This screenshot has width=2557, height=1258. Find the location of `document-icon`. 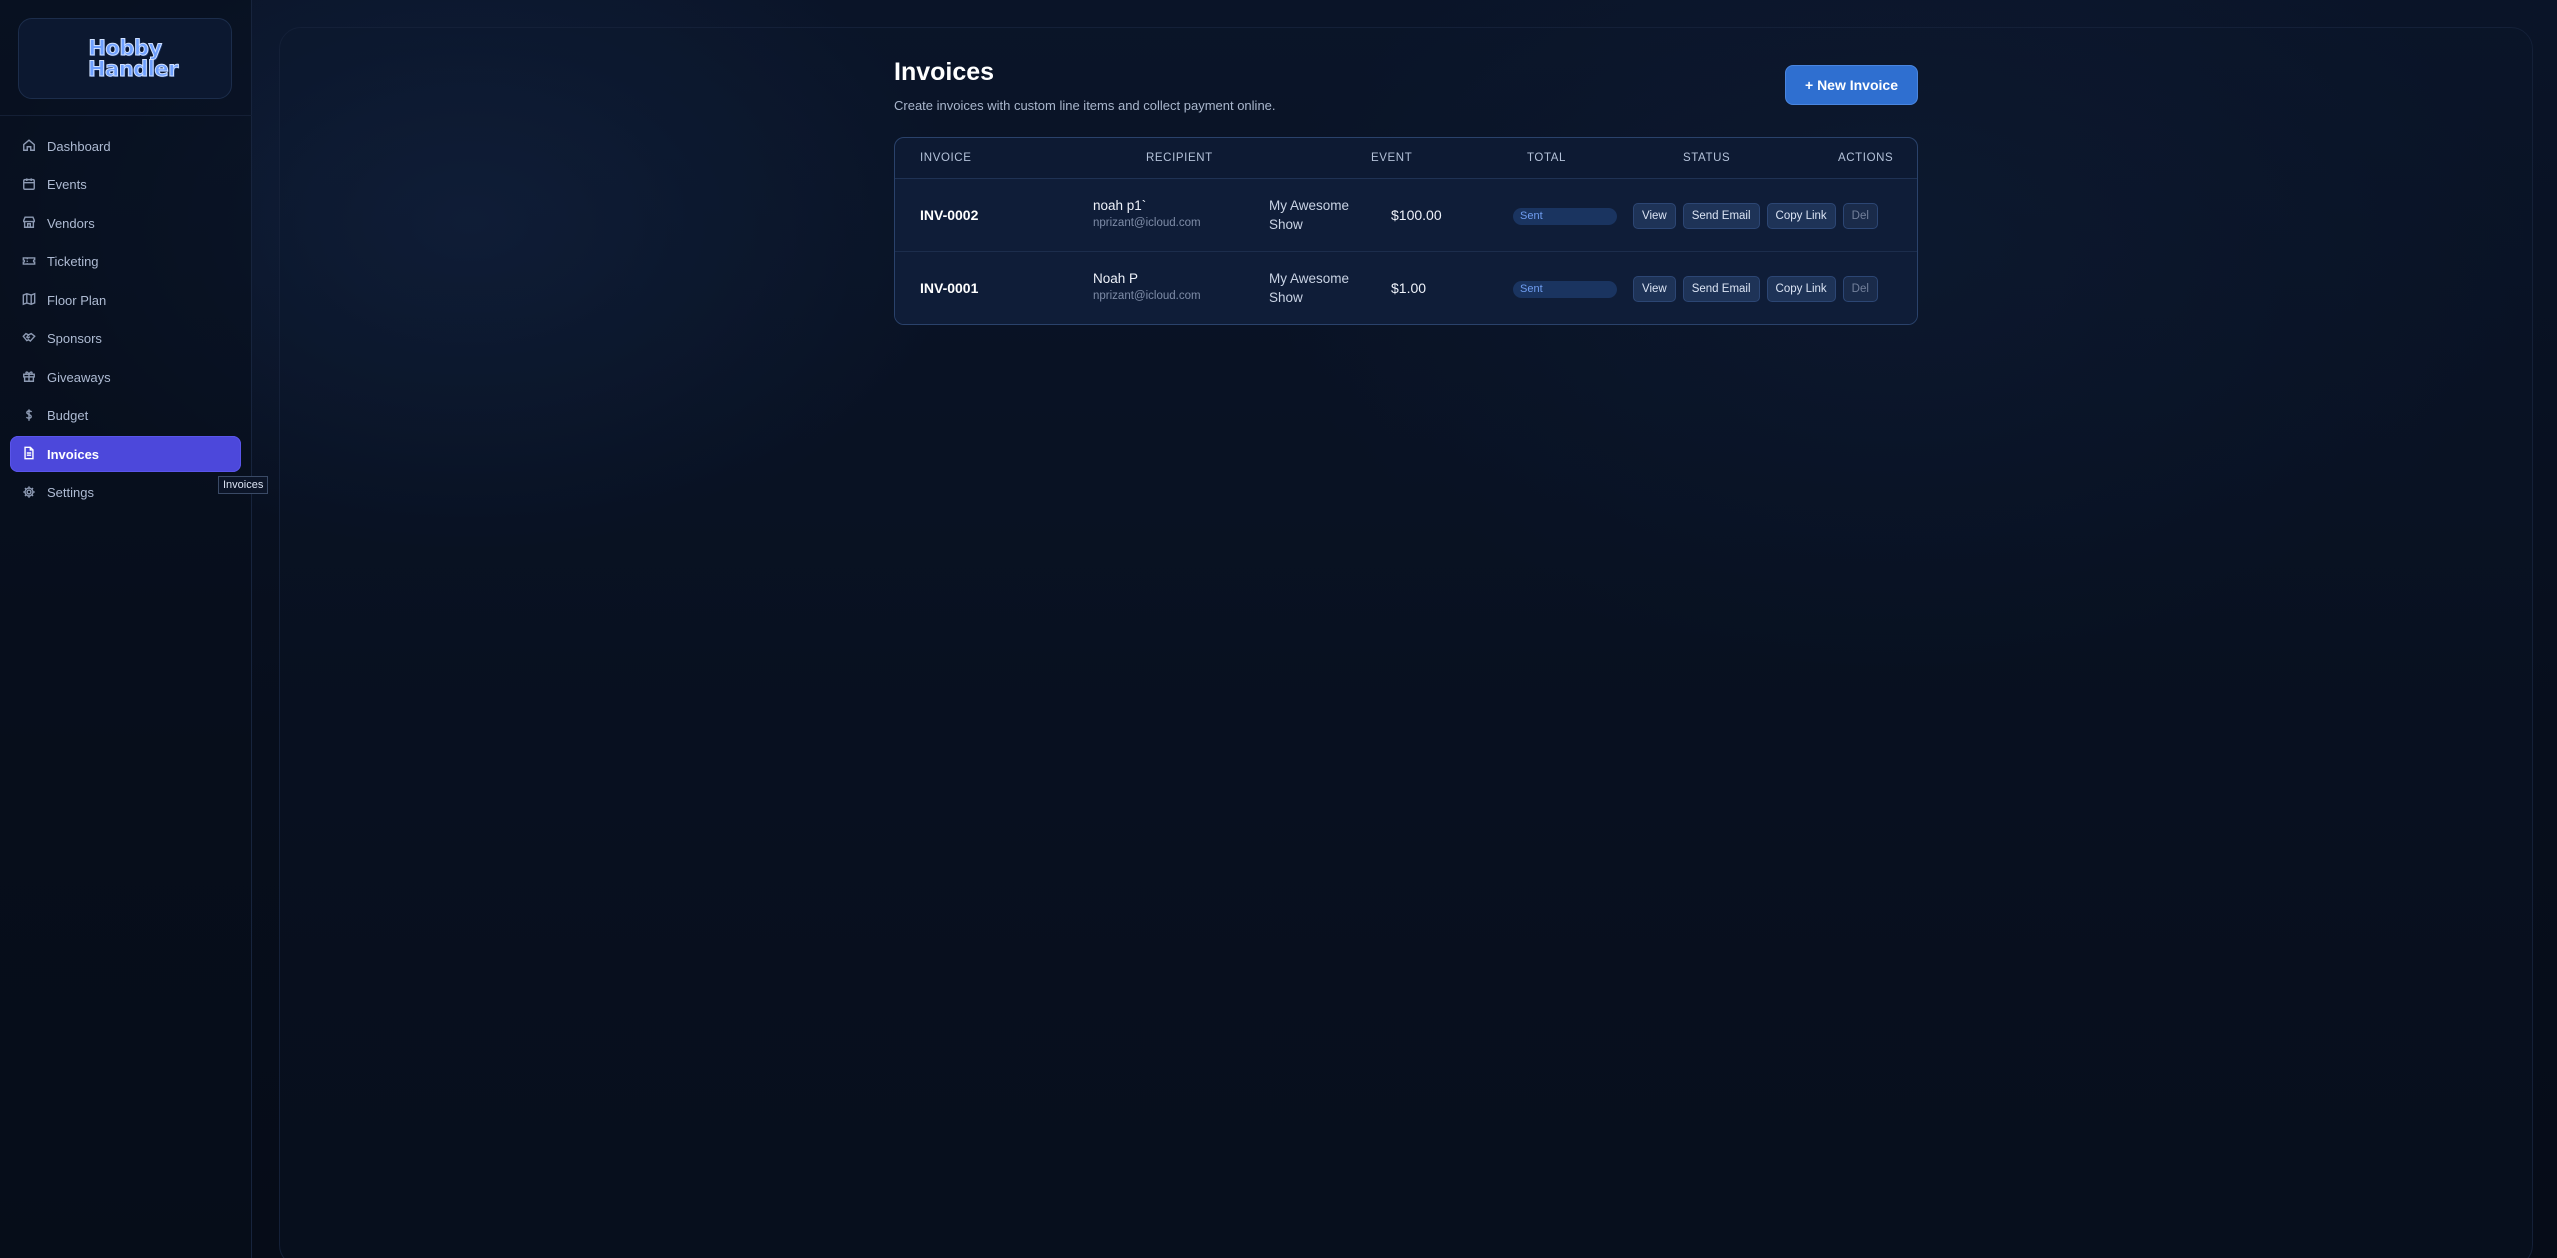

document-icon is located at coordinates (30, 454).